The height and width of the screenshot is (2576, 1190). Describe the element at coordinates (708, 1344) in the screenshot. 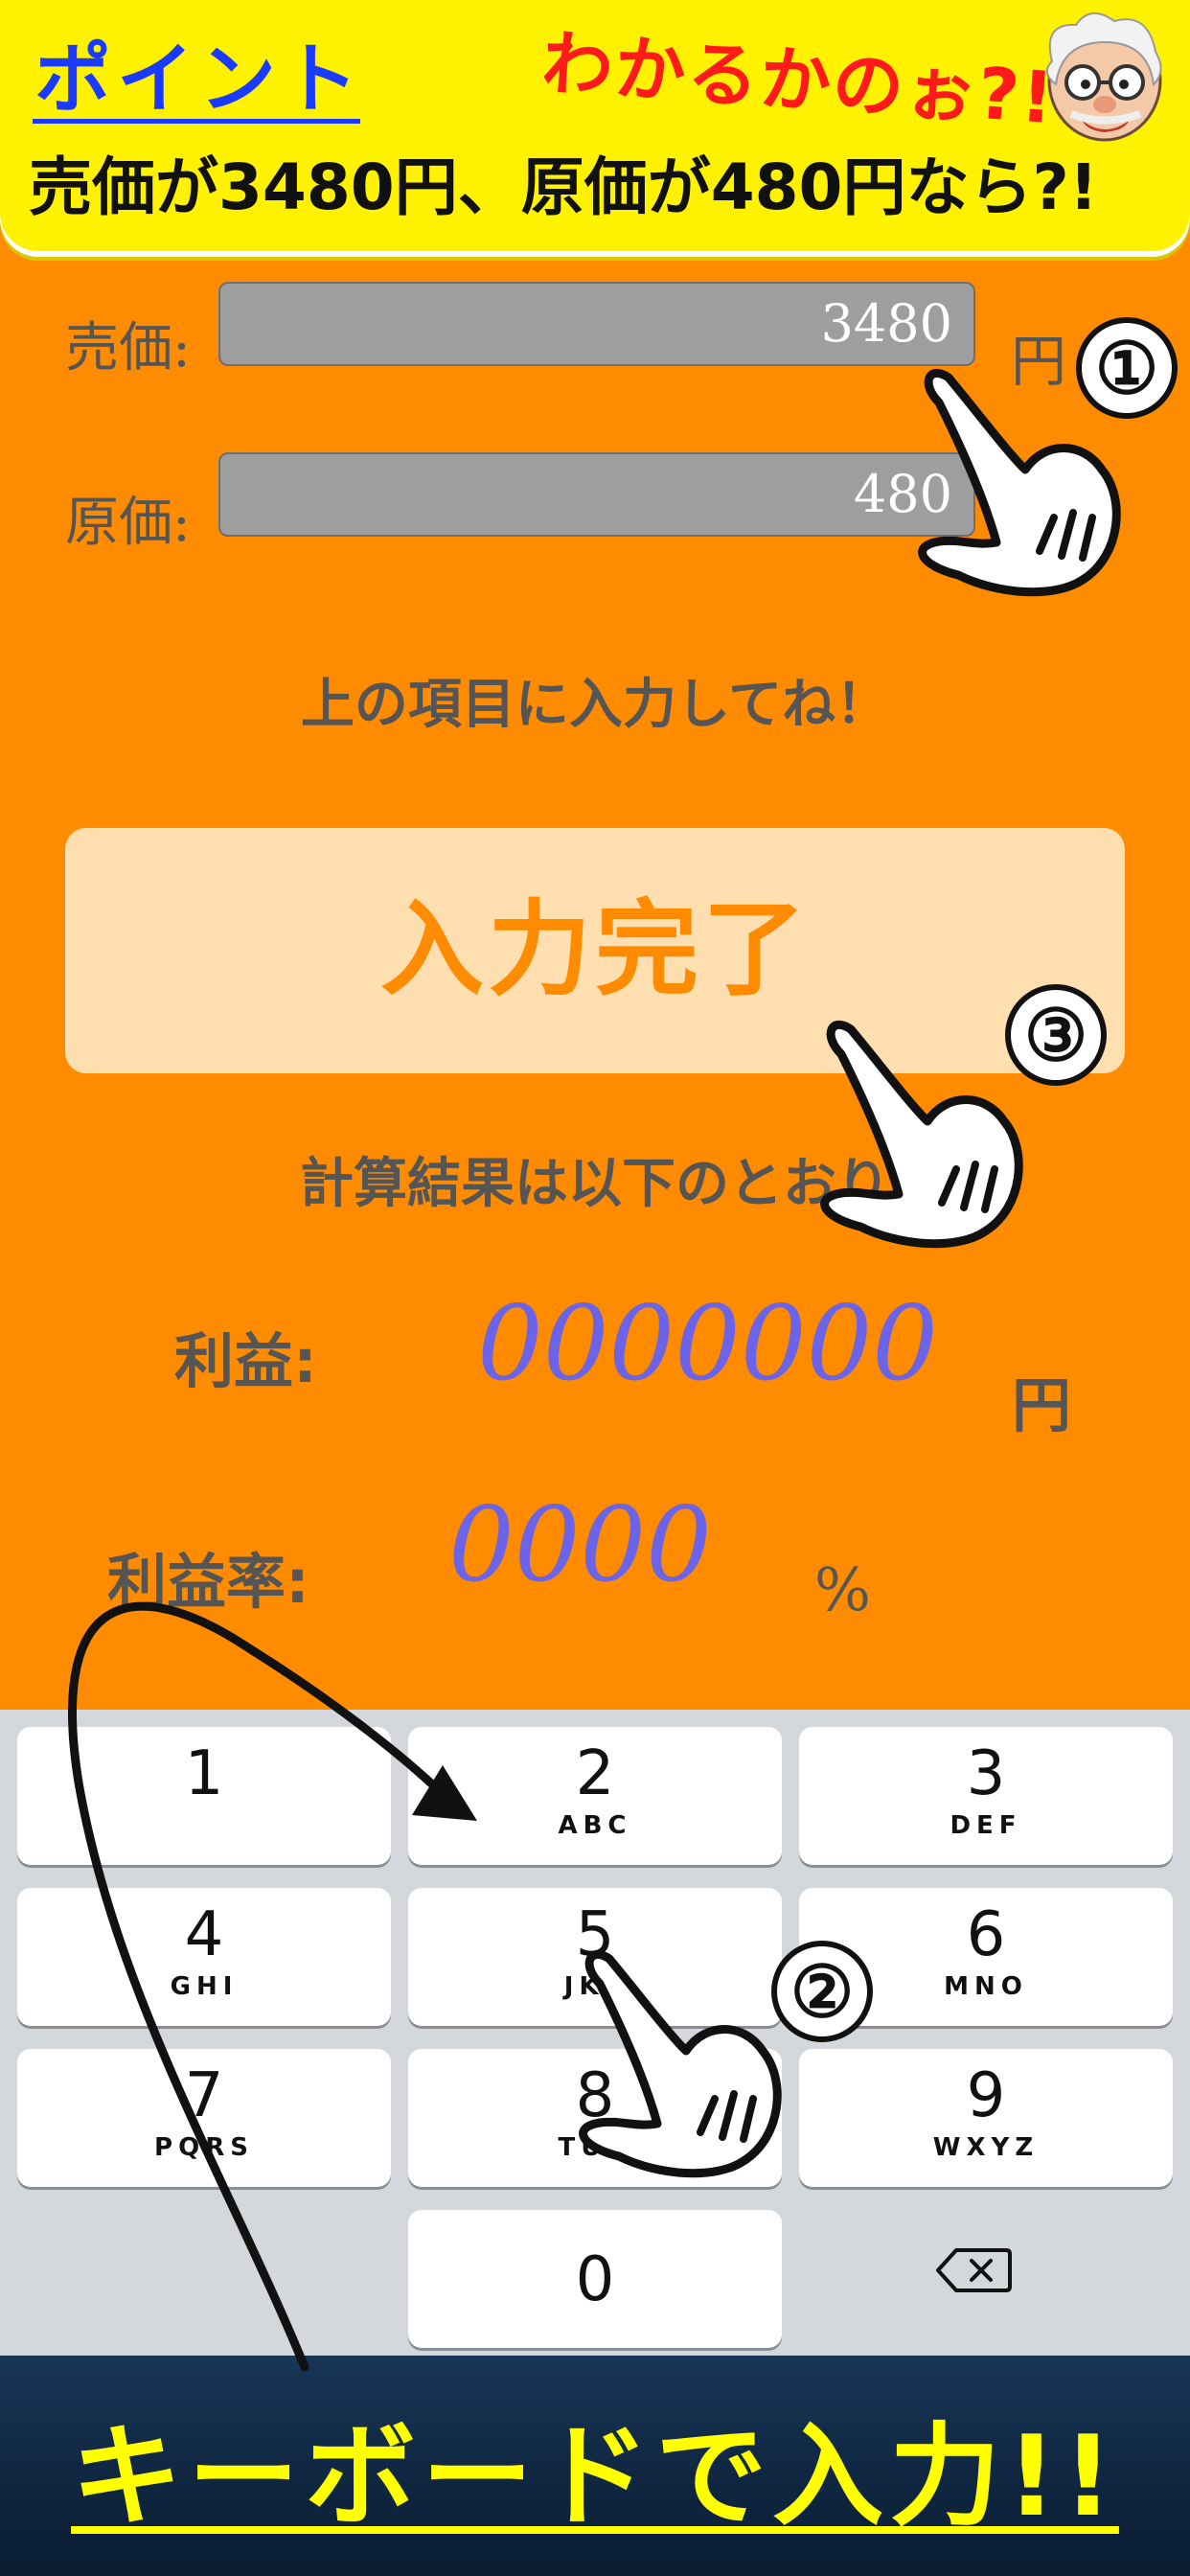

I see `profit-value: 0000000` at that location.